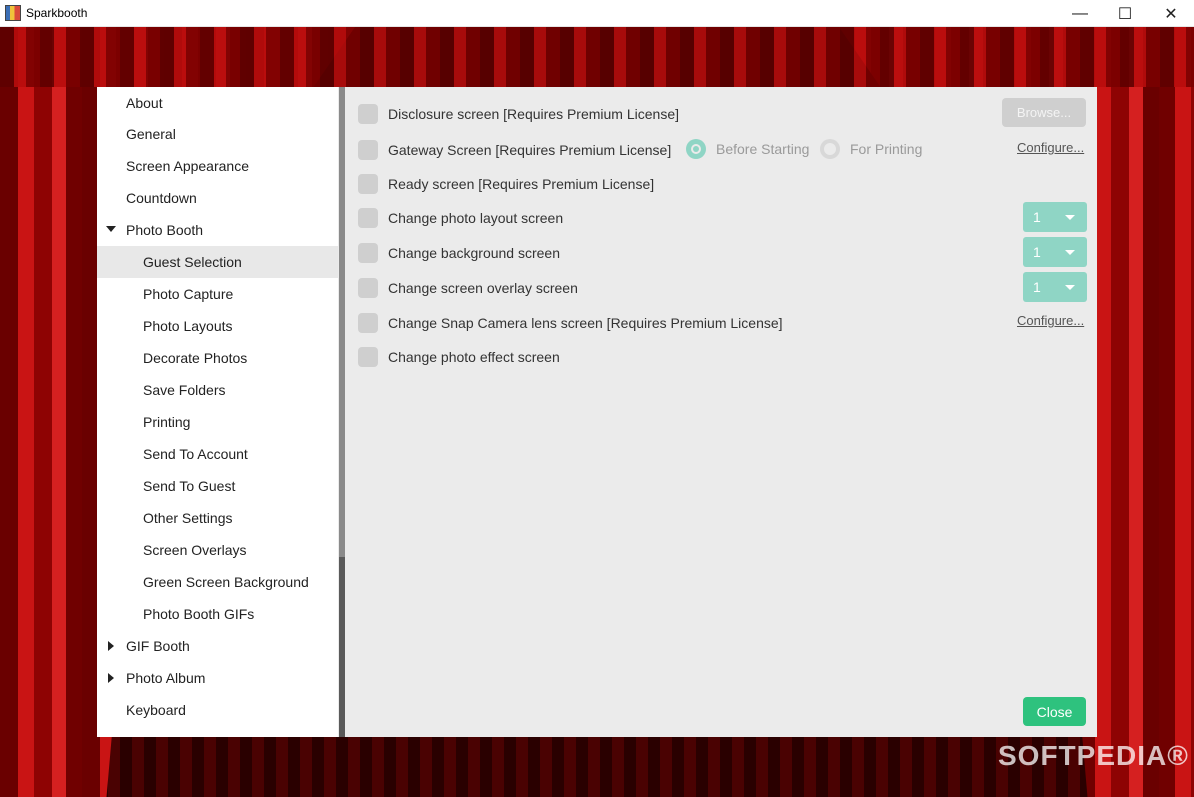 This screenshot has height=797, width=1194. I want to click on radio-unselected-icon, so click(830, 149).